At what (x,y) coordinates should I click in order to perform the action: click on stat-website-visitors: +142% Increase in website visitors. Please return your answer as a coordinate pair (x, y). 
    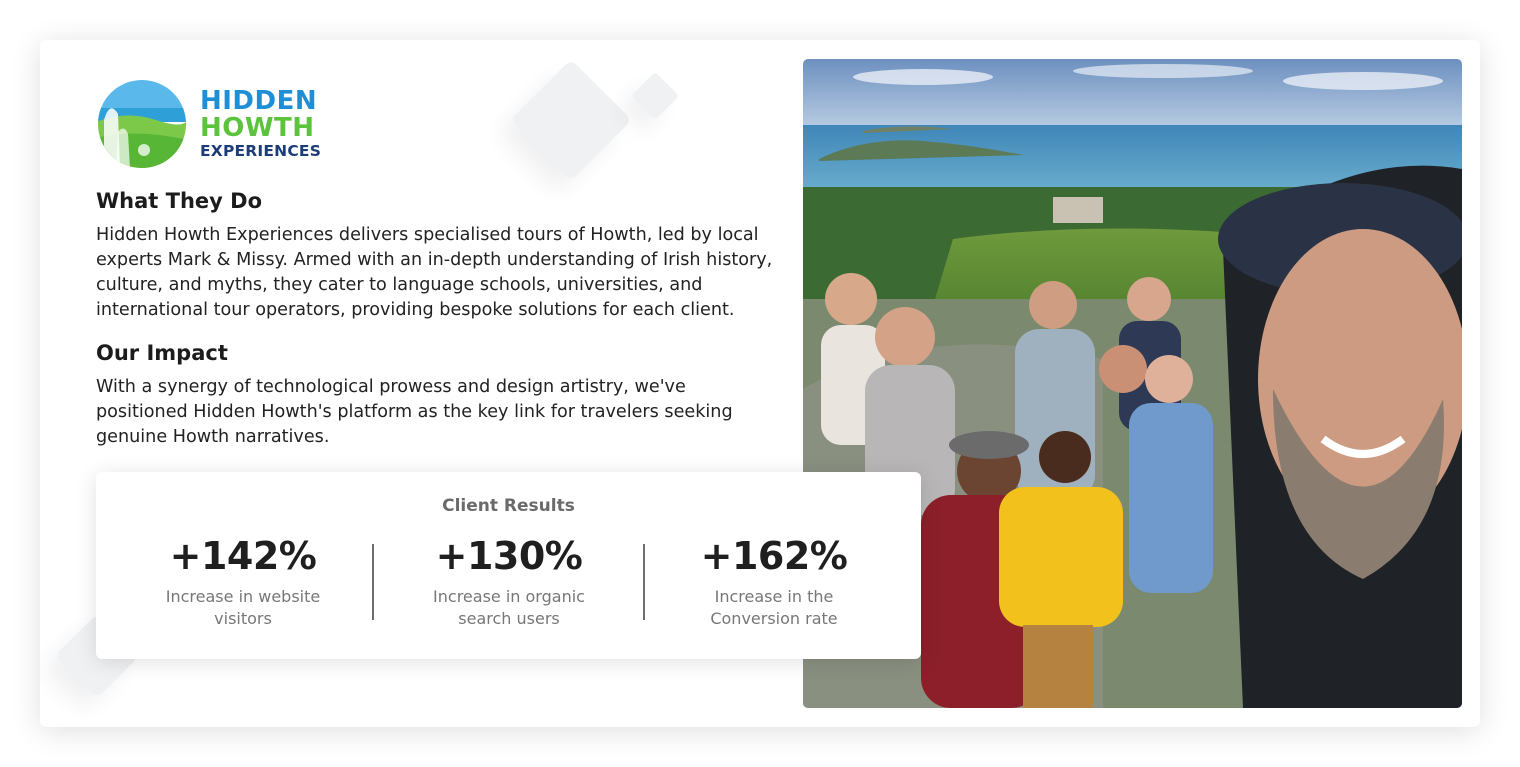
    Looking at the image, I should click on (243, 582).